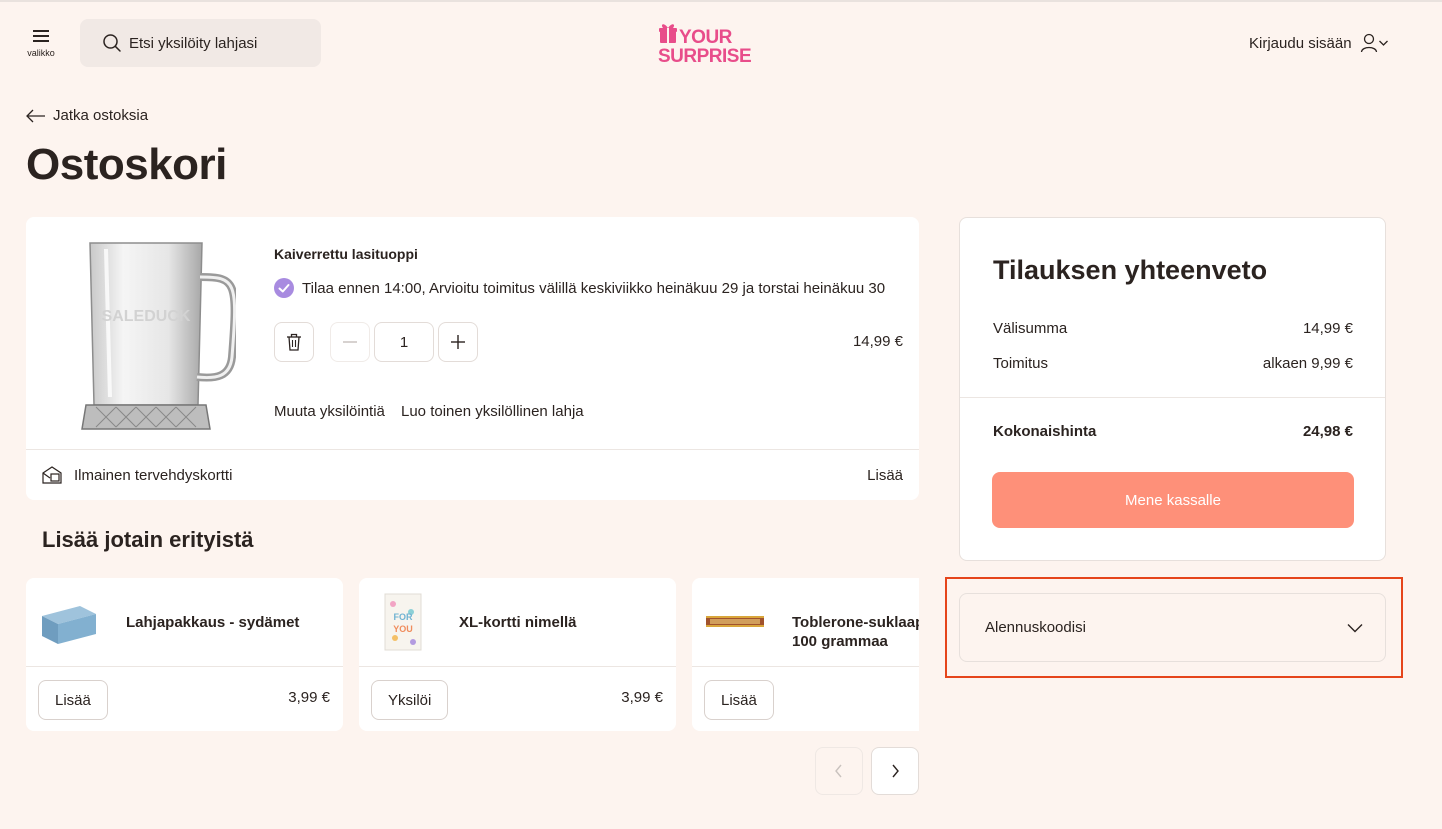 This screenshot has width=1442, height=829. I want to click on upsell-name: Lahjapakkaus - sydämet, so click(212, 622).